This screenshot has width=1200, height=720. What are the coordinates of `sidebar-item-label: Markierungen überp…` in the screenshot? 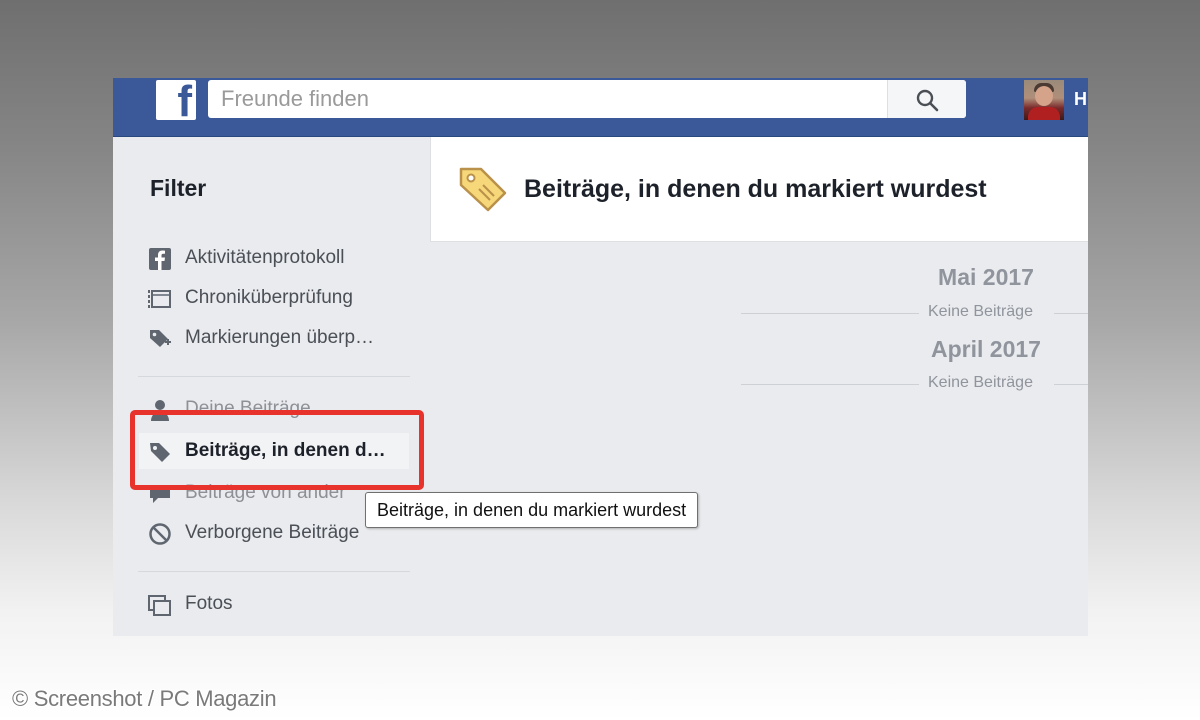 It's located at (280, 337).